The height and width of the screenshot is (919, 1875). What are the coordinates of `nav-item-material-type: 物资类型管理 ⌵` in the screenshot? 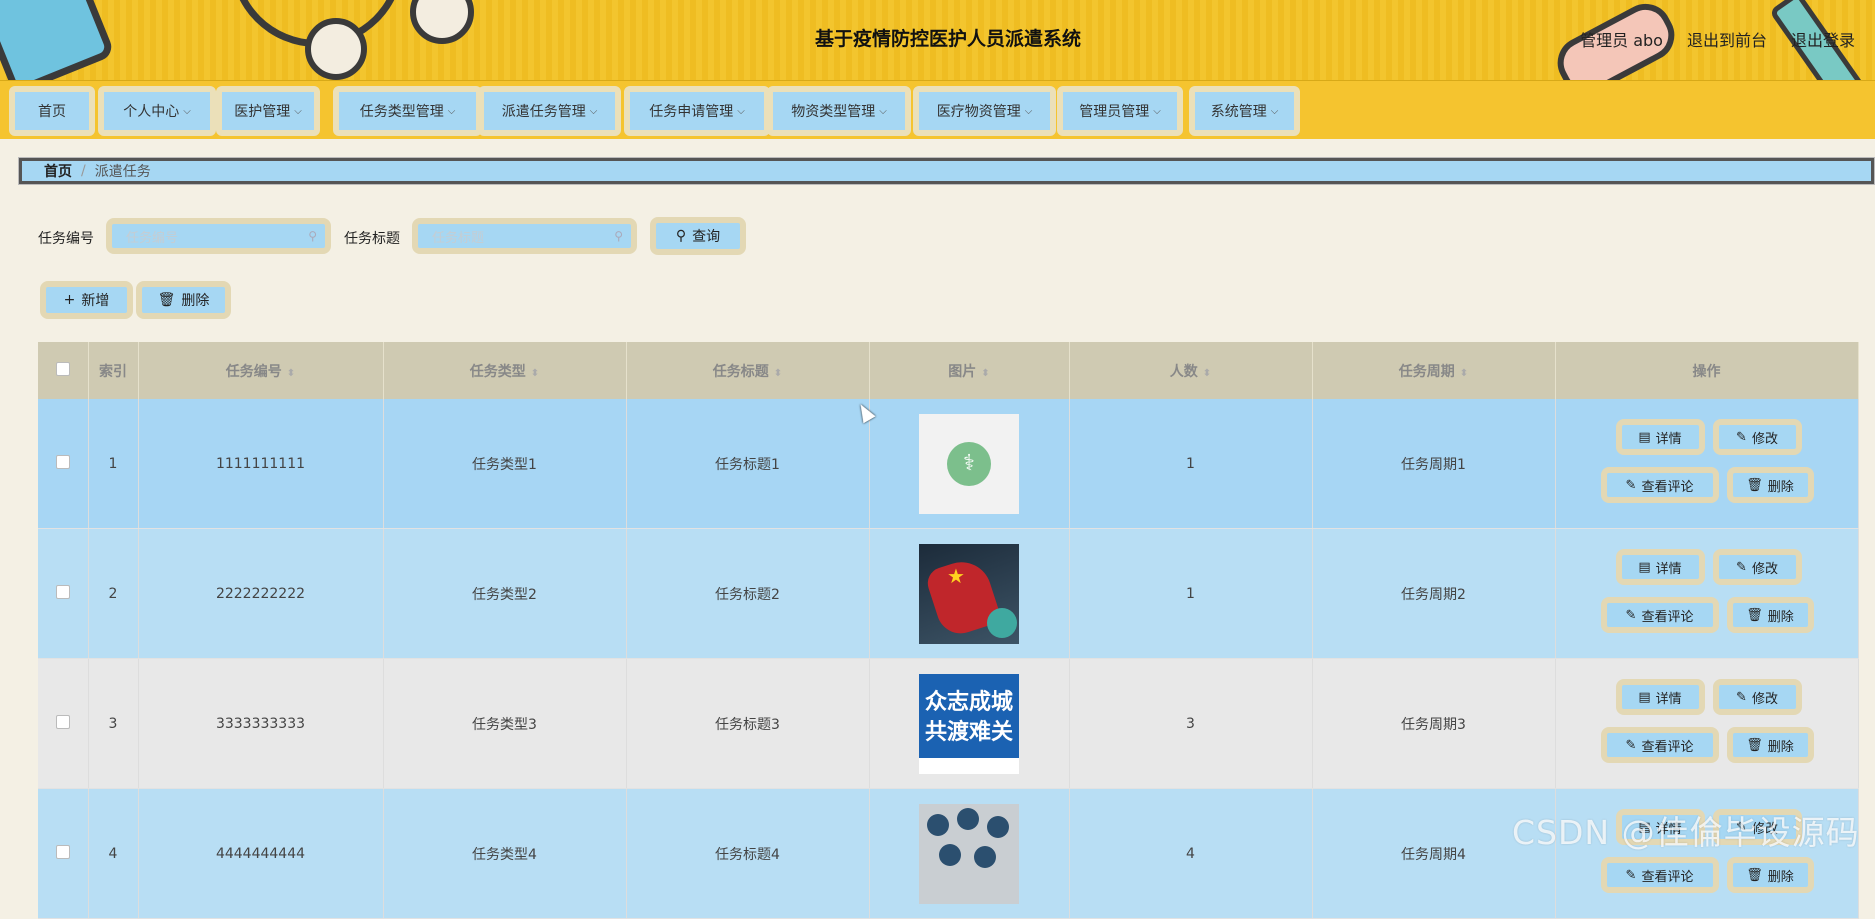 It's located at (839, 111).